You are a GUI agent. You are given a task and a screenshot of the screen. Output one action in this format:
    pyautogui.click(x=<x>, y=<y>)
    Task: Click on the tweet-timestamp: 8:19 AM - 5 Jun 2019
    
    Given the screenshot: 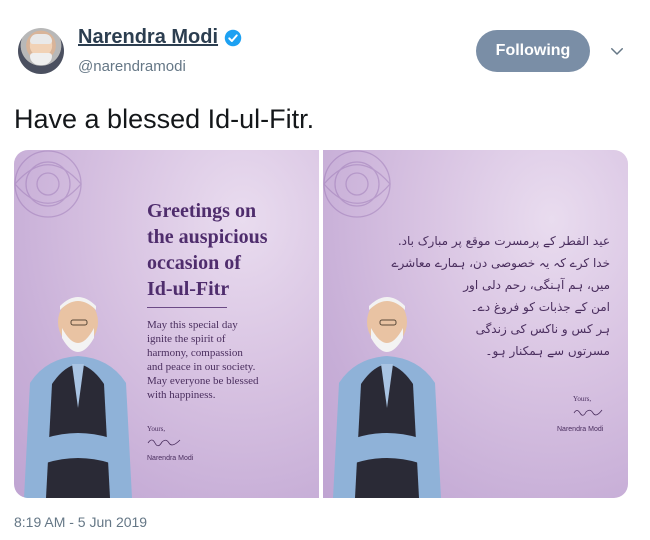 What is the action you would take?
    pyautogui.click(x=80, y=522)
    